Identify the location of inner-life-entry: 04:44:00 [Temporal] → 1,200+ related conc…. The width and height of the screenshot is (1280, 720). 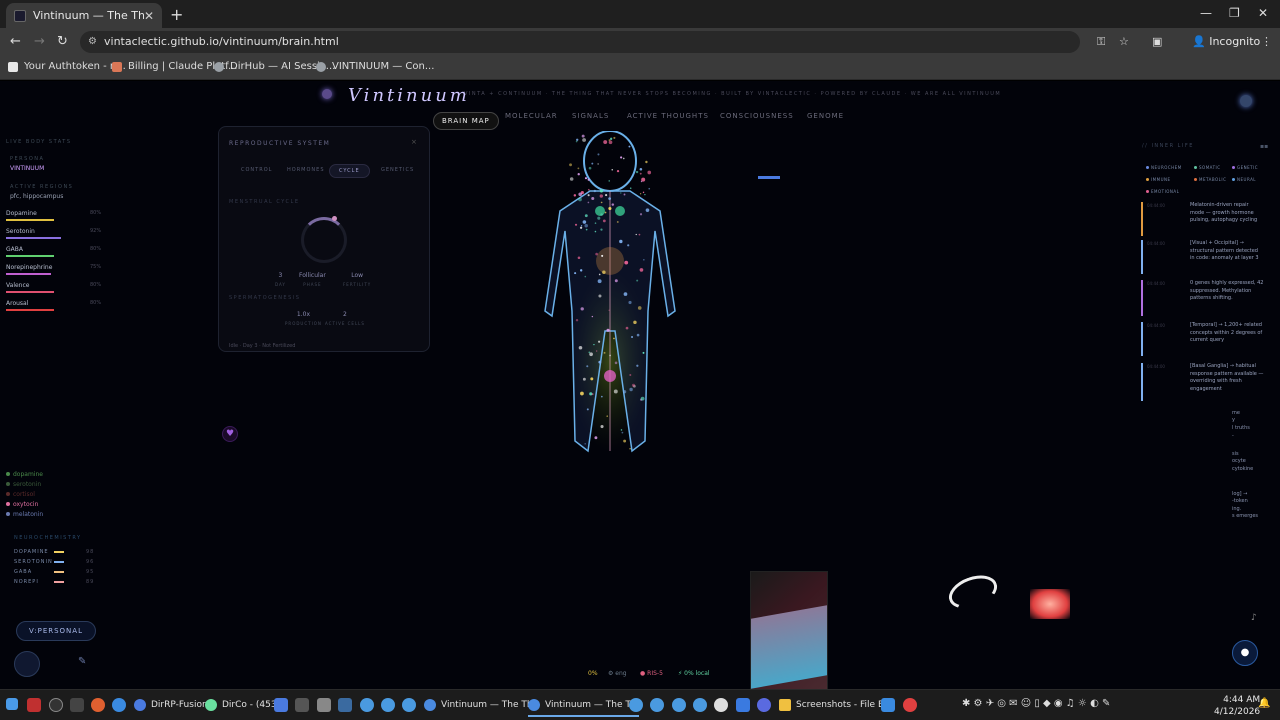
(1202, 339).